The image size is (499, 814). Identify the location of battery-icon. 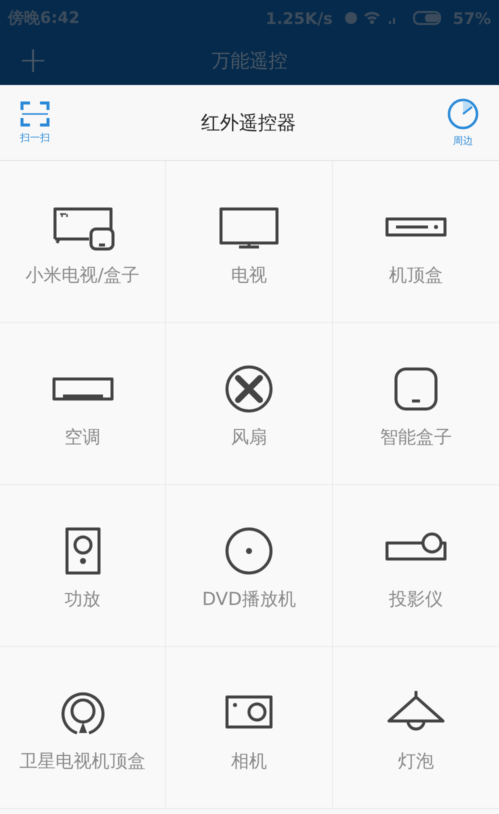
(427, 18).